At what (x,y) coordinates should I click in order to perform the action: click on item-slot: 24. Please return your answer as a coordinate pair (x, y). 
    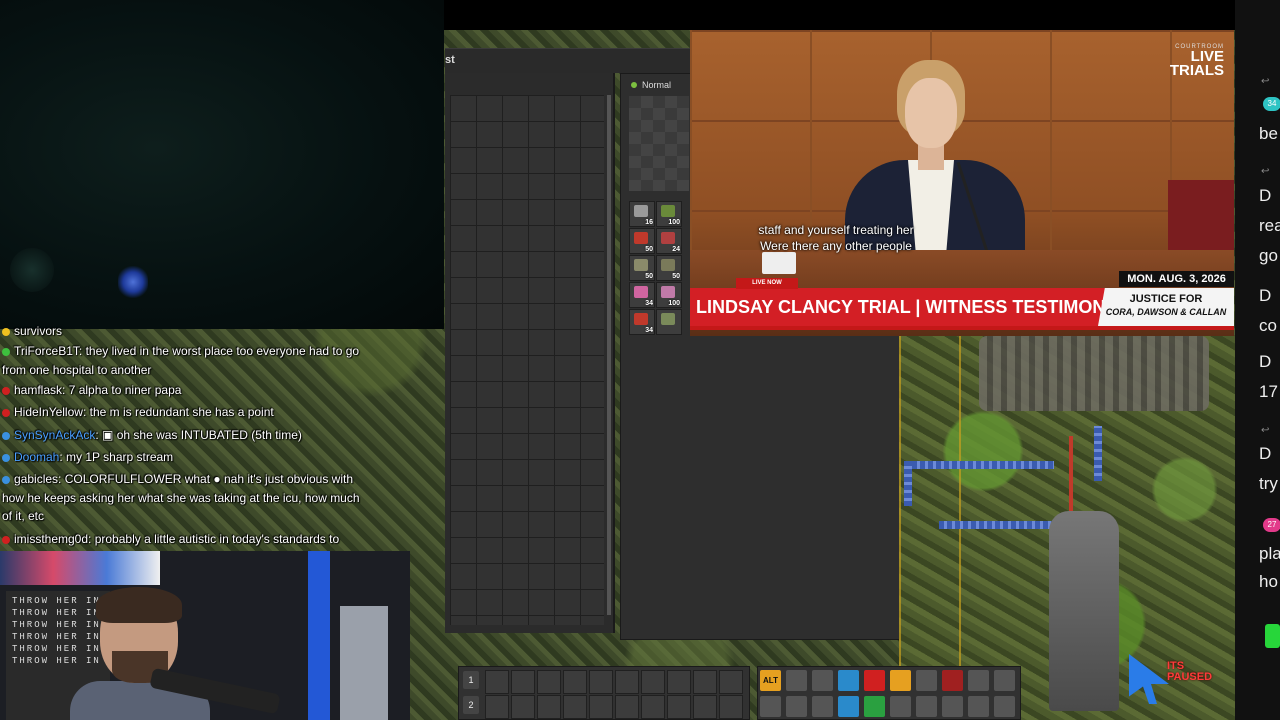
    Looking at the image, I should click on (669, 241).